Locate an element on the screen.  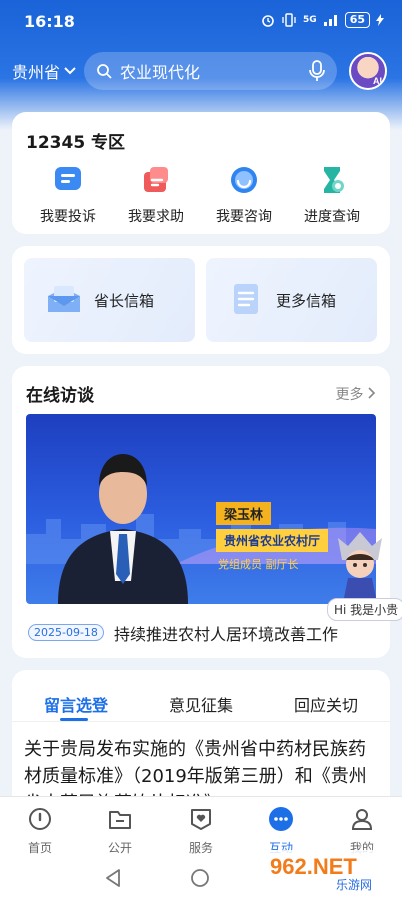
site-watermark-logo: 962.NET 乐游网 is located at coordinates (330, 871).